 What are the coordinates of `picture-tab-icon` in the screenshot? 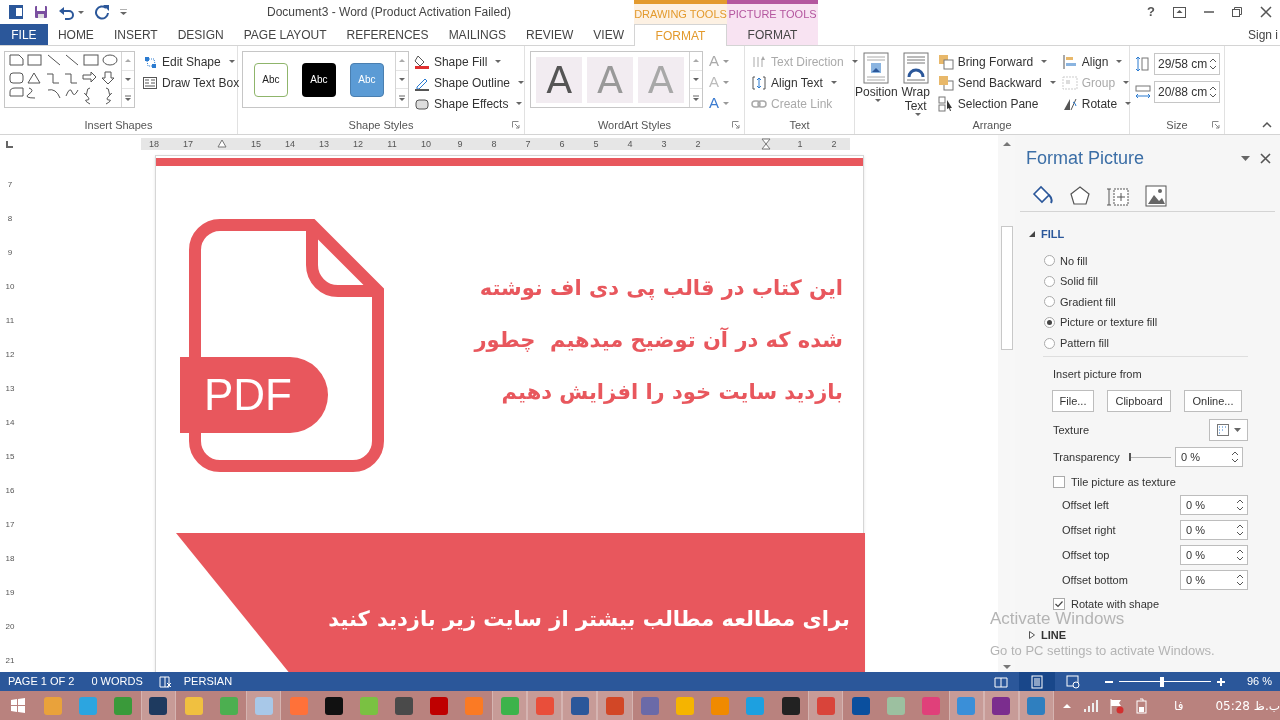 It's located at (1156, 196).